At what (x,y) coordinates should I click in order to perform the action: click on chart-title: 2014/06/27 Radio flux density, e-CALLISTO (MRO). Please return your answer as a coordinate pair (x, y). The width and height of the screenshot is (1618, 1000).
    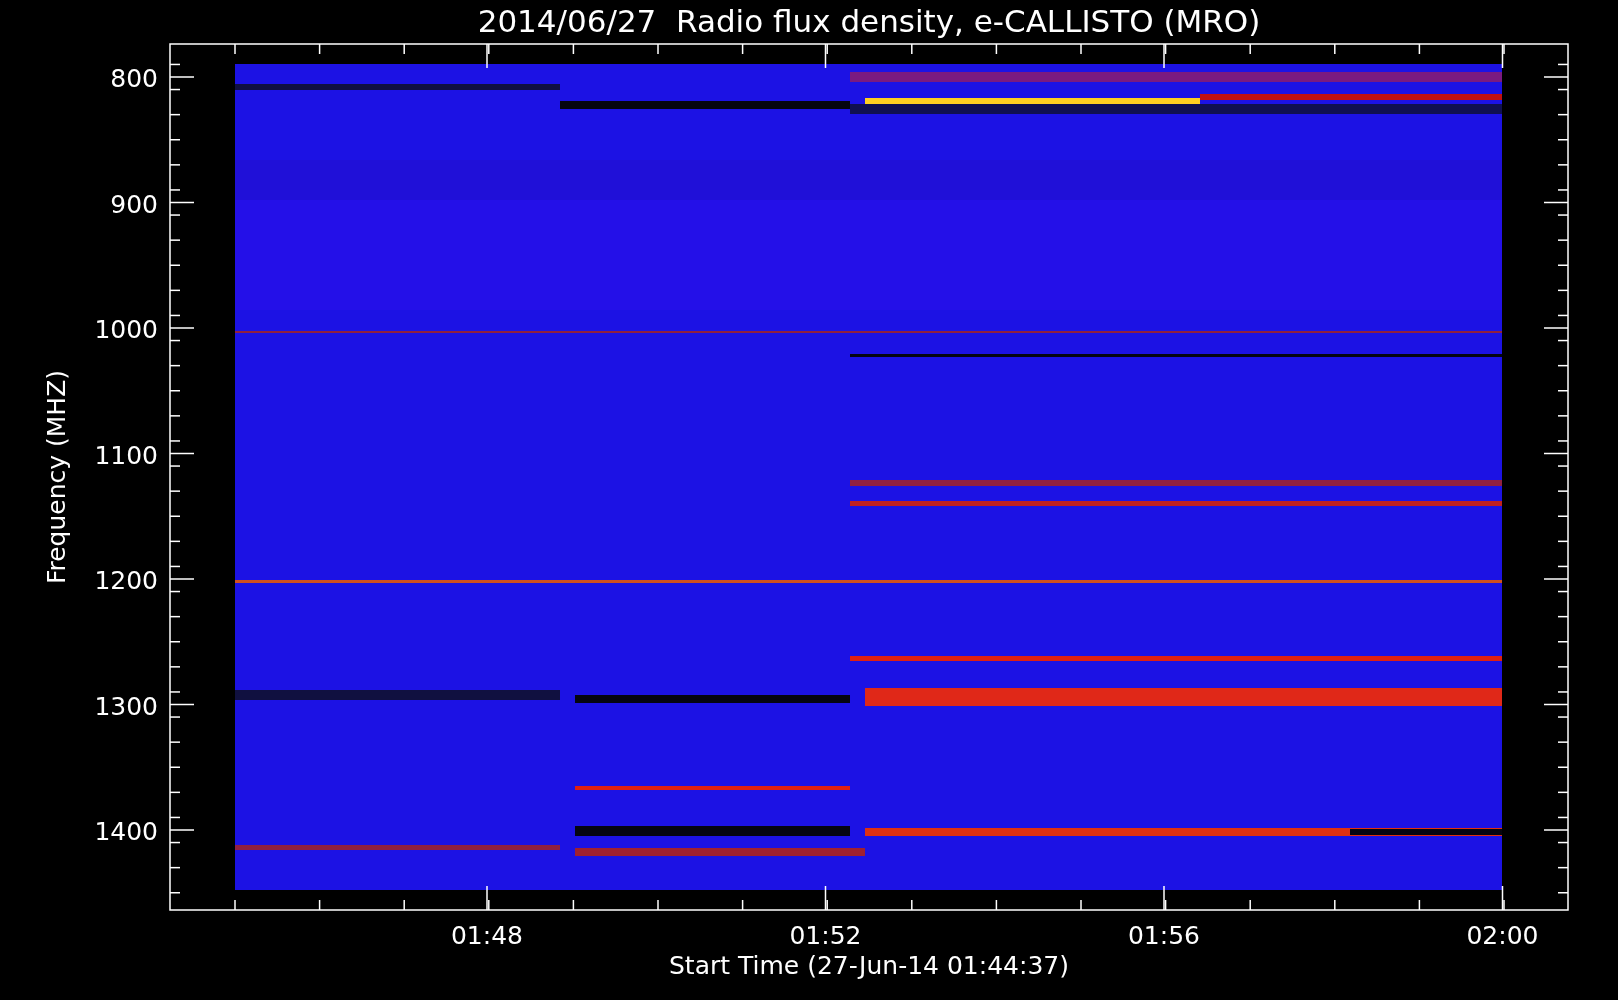
    Looking at the image, I should click on (869, 21).